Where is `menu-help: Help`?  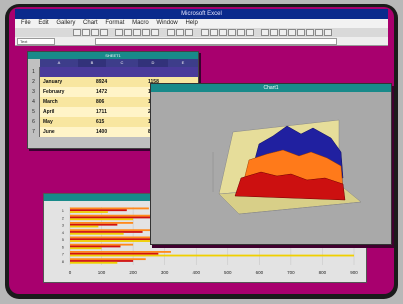 menu-help: Help is located at coordinates (191, 23).